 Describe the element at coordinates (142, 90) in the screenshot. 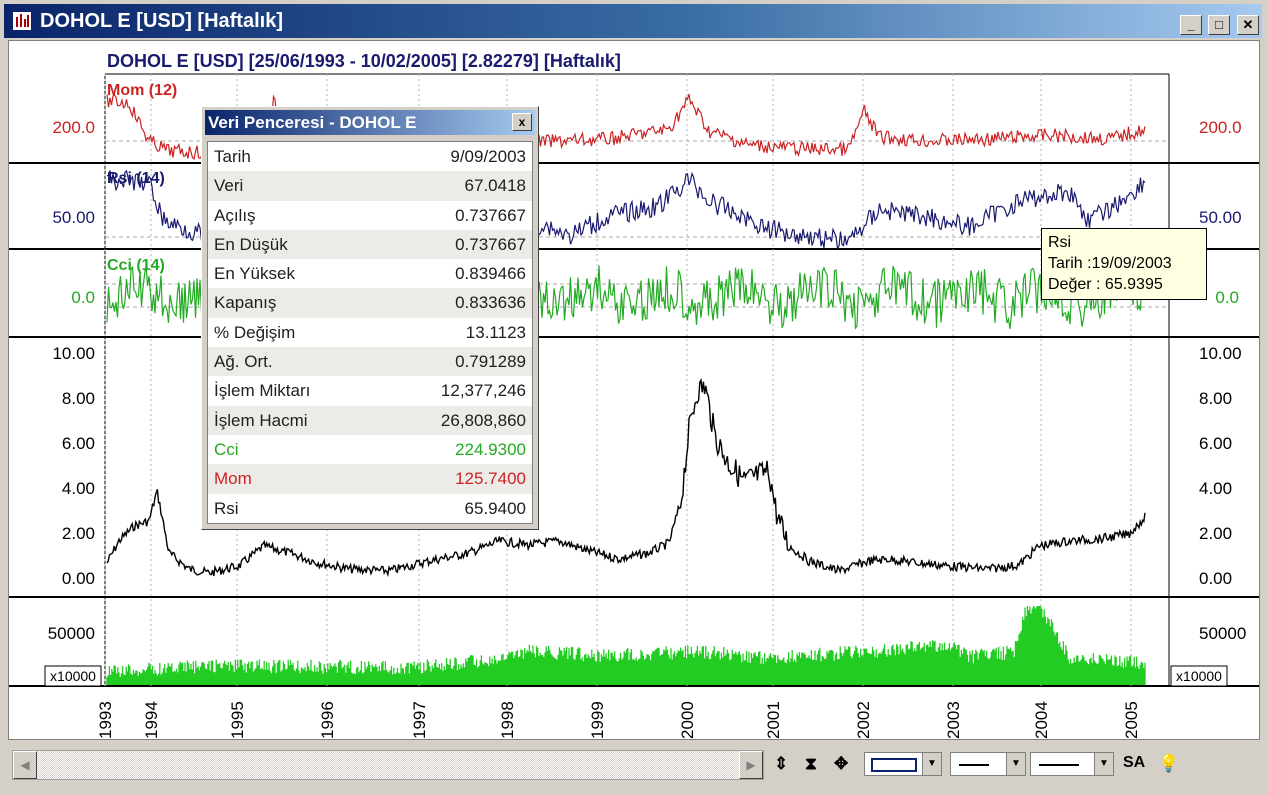

I see `mom-label: Mom (12)` at that location.